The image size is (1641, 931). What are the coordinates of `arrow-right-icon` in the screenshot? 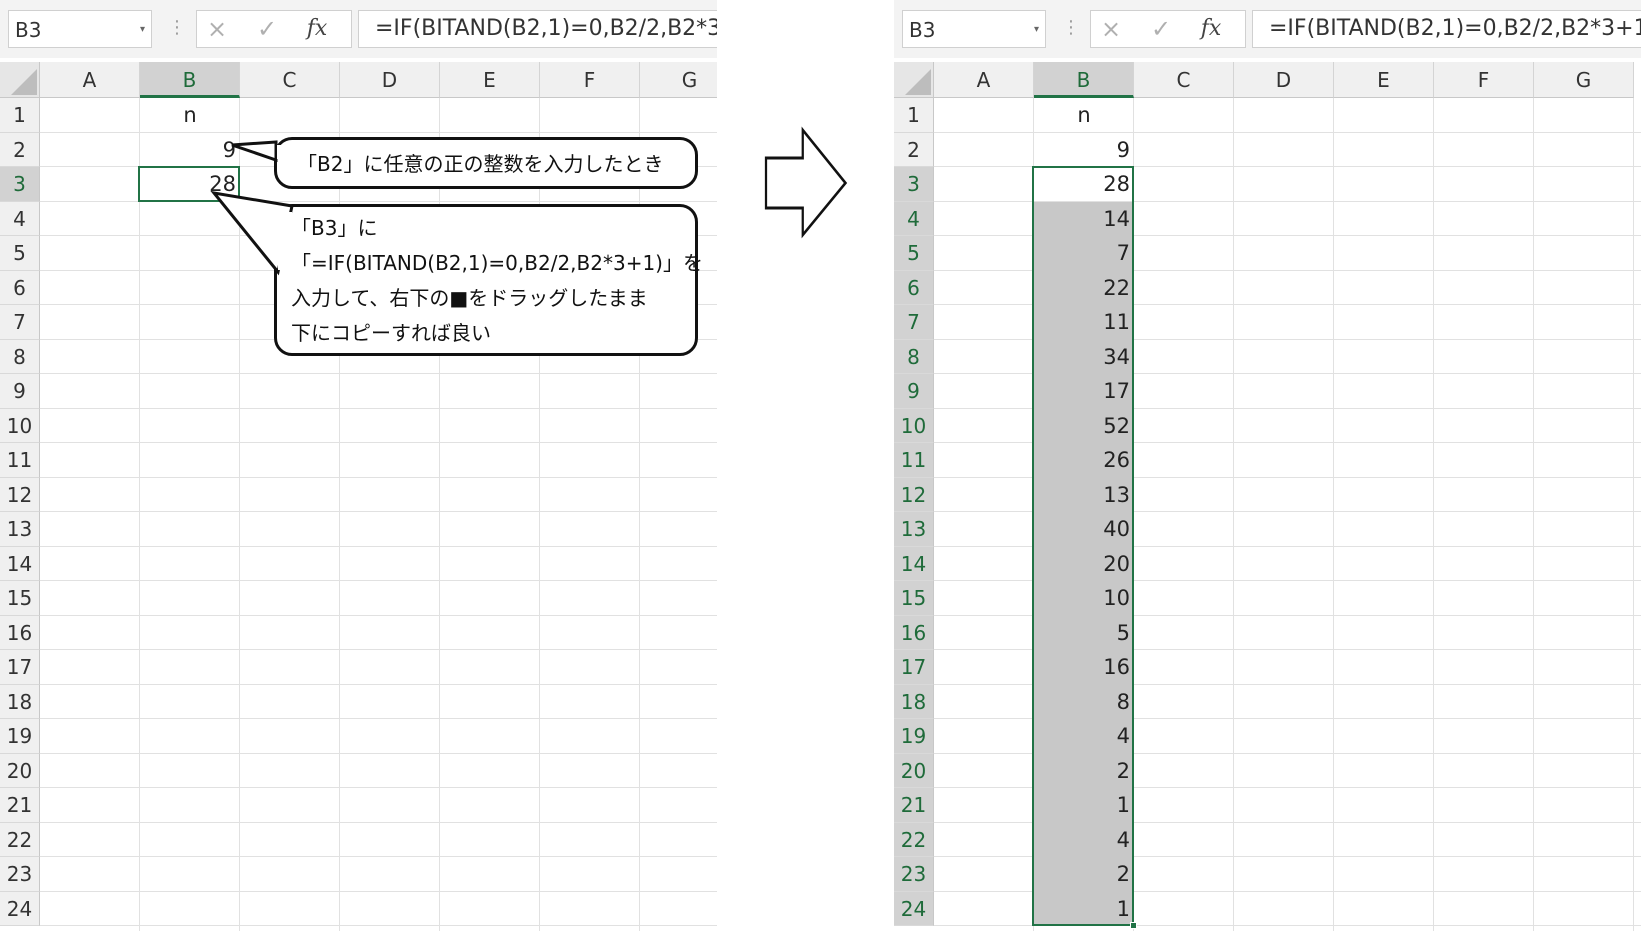 It's located at (806, 182).